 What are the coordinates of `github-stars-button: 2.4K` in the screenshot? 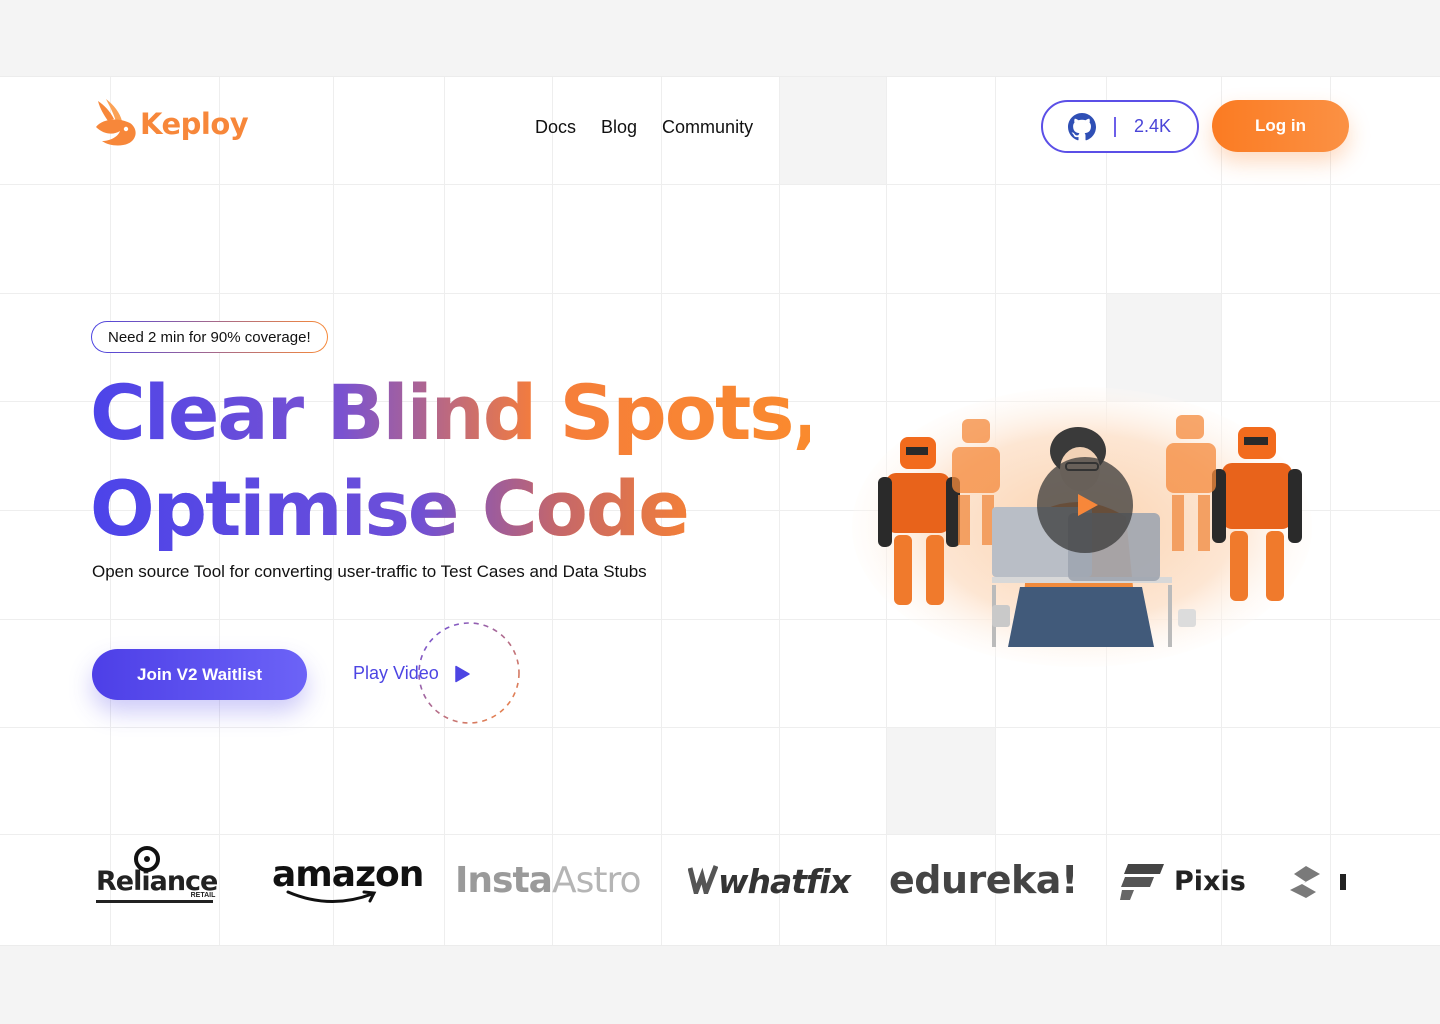 It's located at (1120, 126).